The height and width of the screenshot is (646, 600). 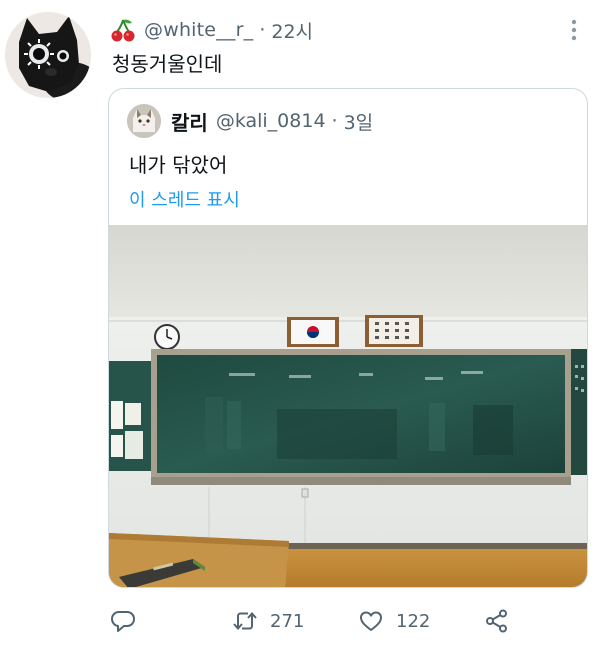 I want to click on cat-avatar, so click(x=144, y=121).